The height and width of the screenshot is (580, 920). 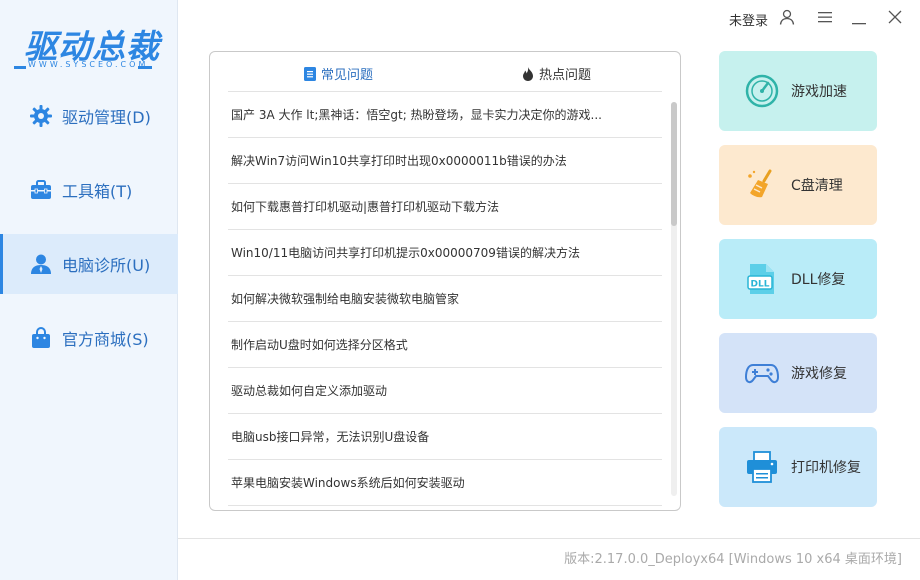 I want to click on broom-icon, so click(x=762, y=185).